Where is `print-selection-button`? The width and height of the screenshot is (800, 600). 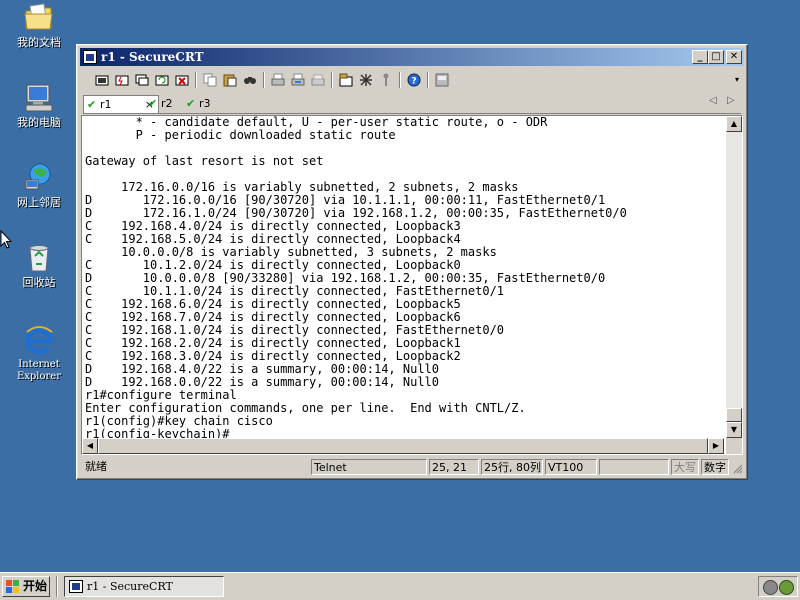
print-selection-button is located at coordinates (318, 80).